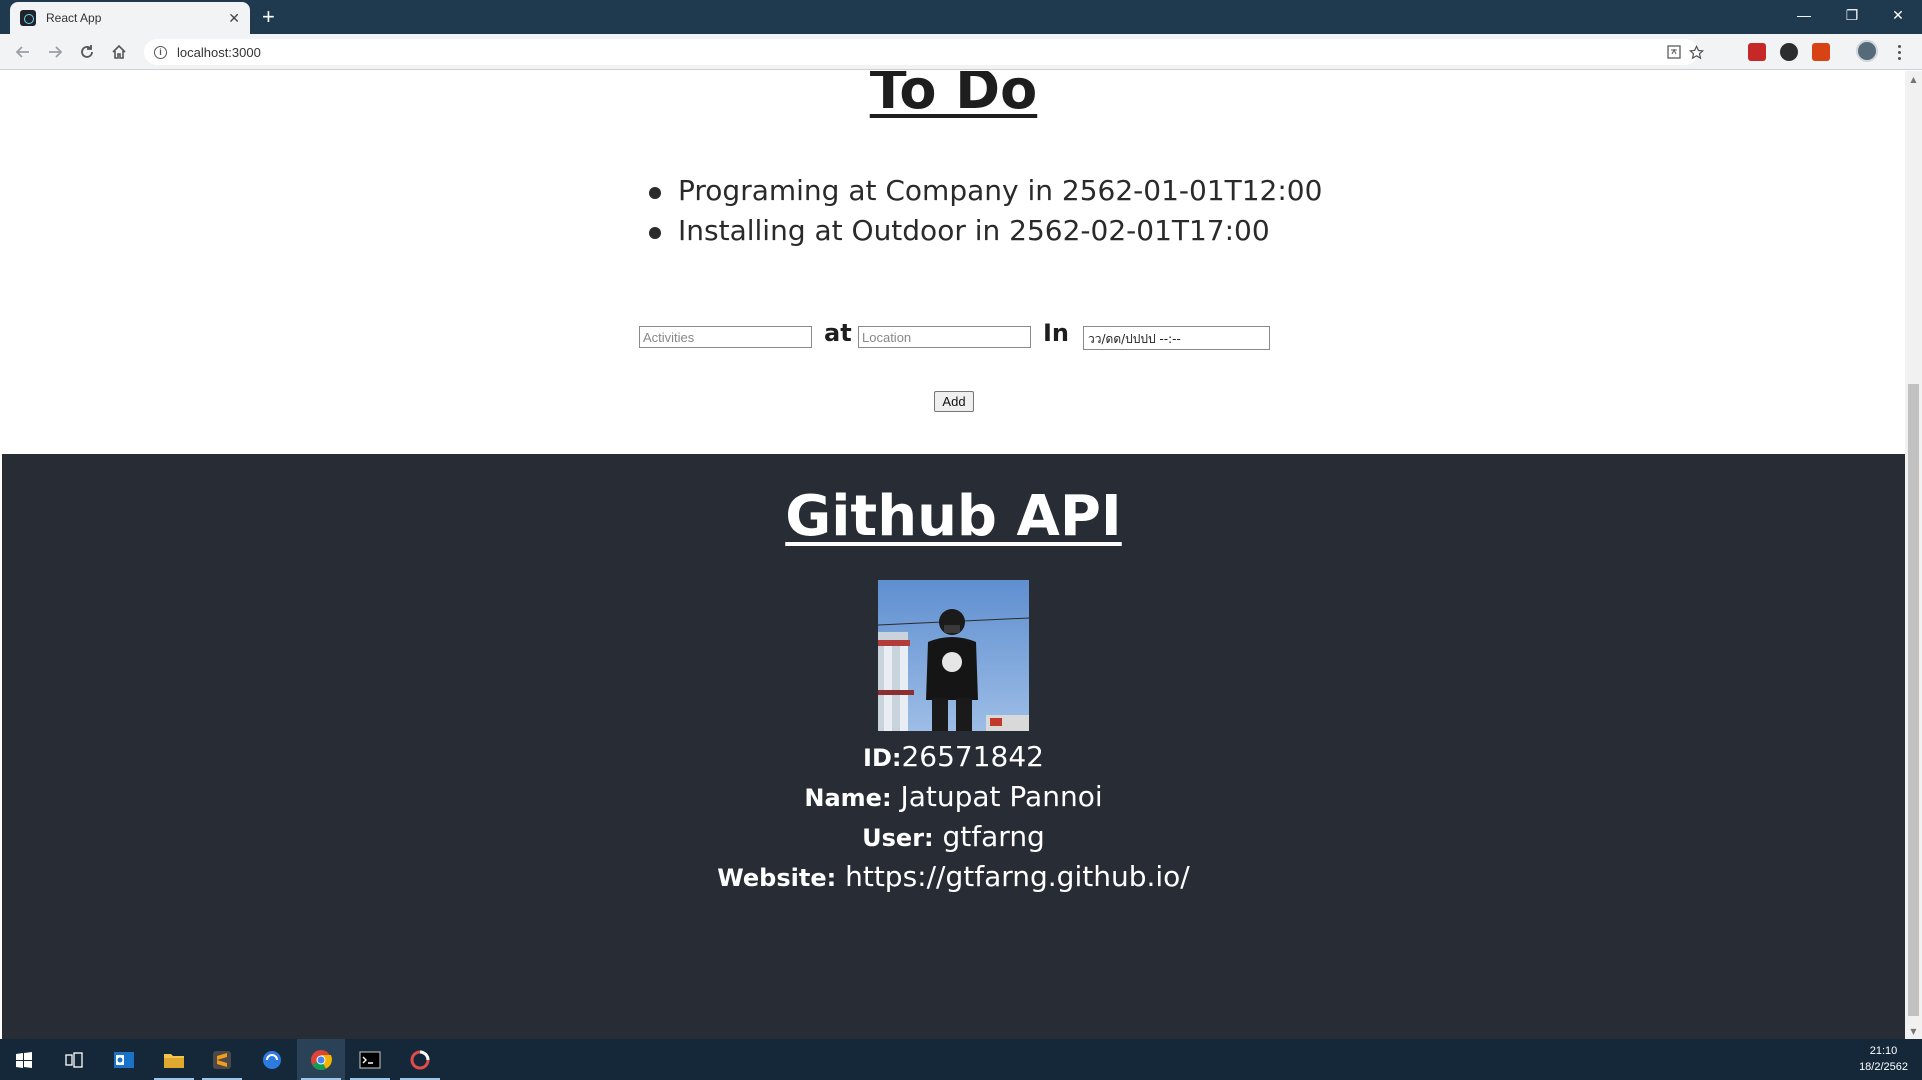 The width and height of the screenshot is (1922, 1080). I want to click on menu-dots-icon, so click(1899, 52).